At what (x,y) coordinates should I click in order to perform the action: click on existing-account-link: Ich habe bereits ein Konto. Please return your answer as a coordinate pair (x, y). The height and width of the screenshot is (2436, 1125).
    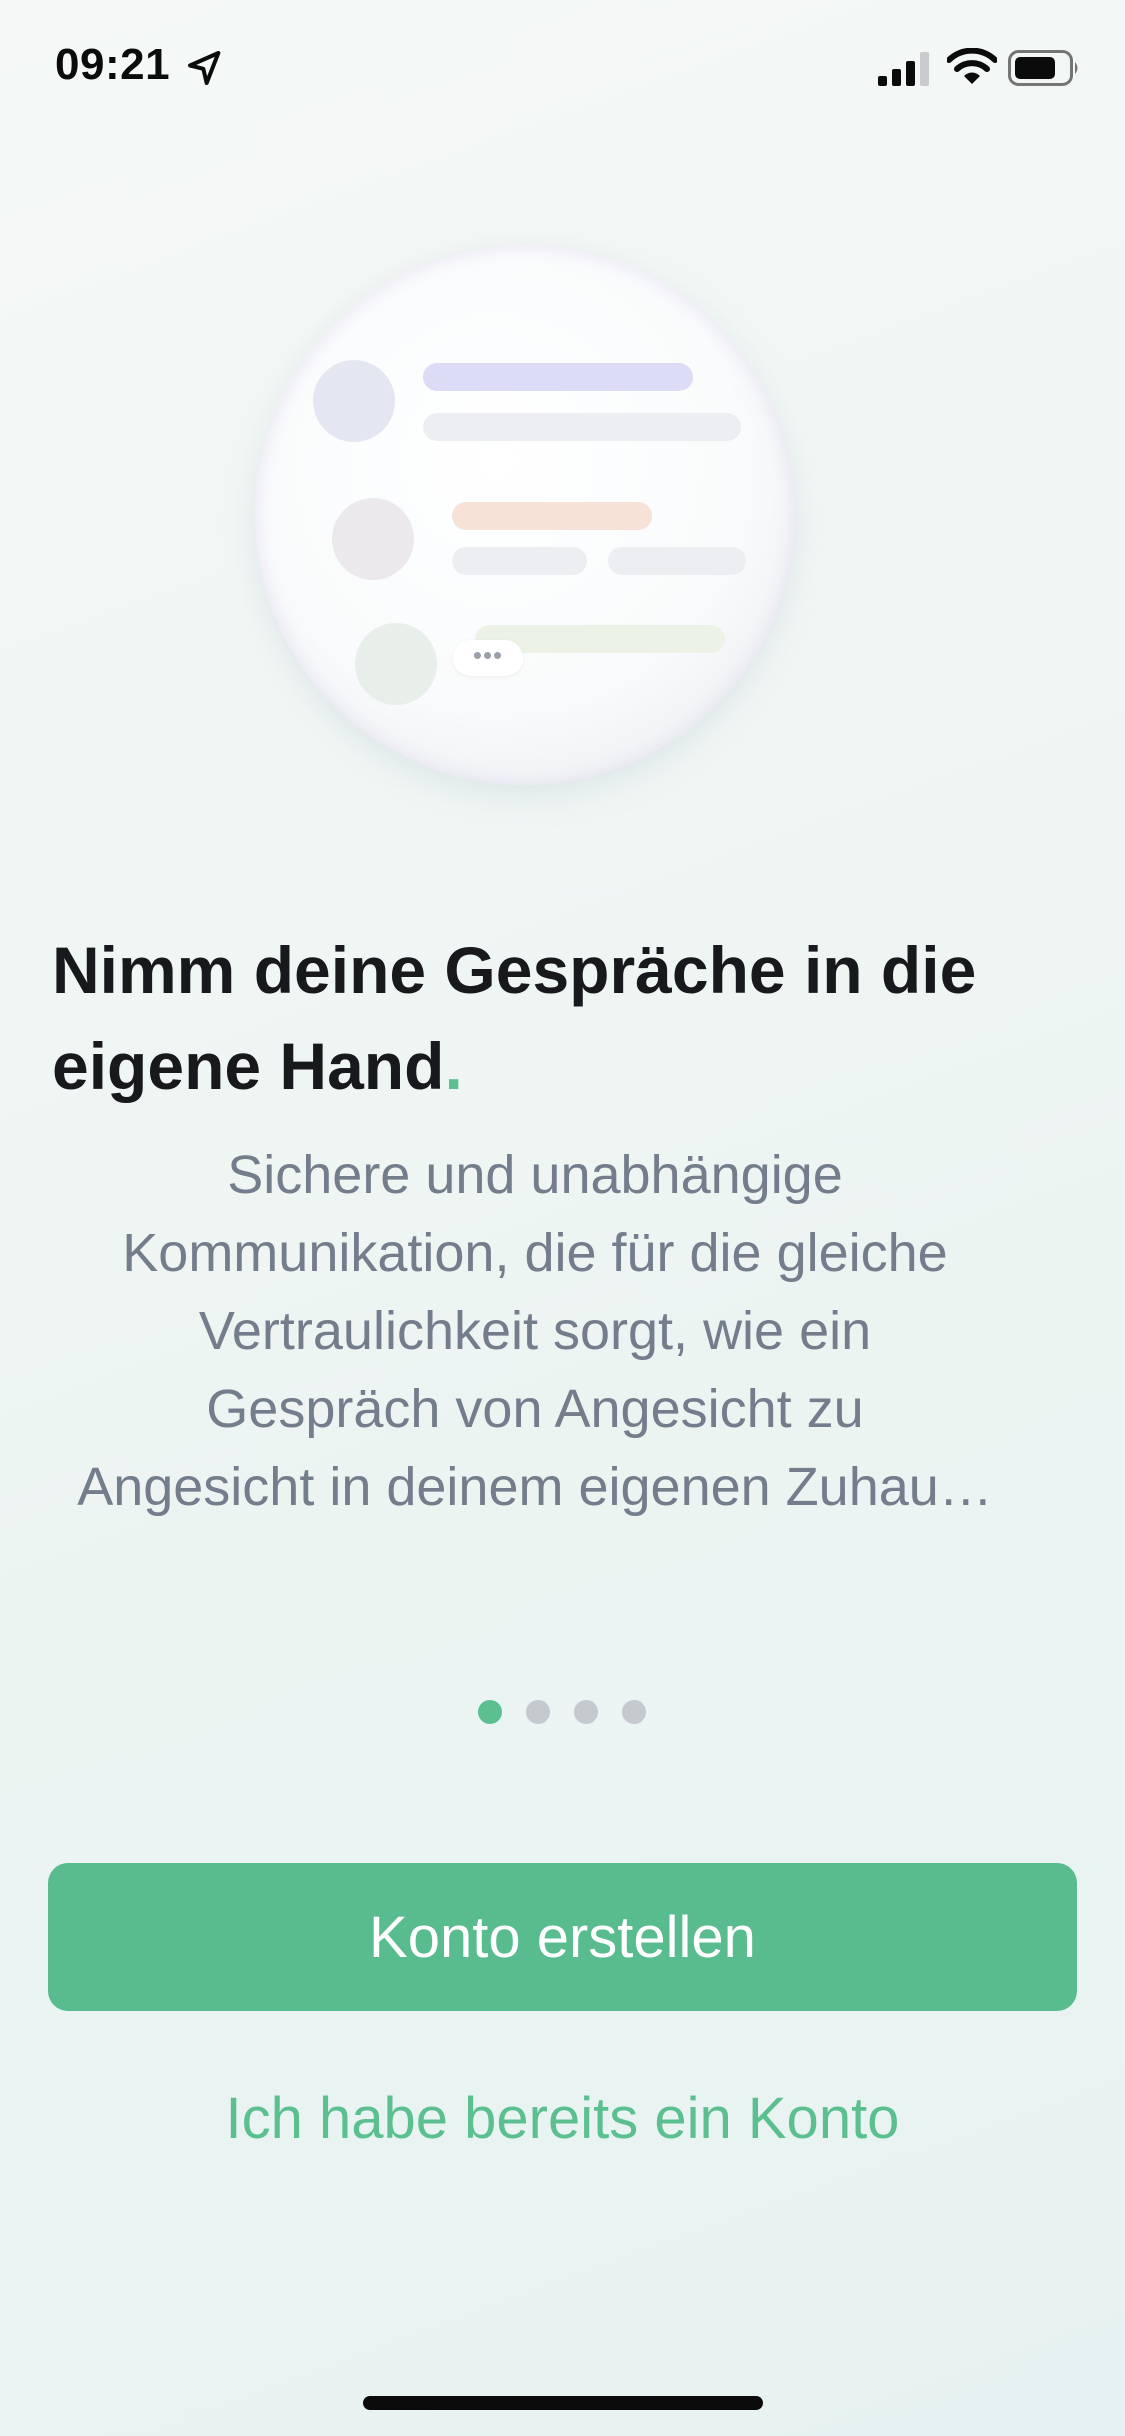
    Looking at the image, I should click on (562, 2118).